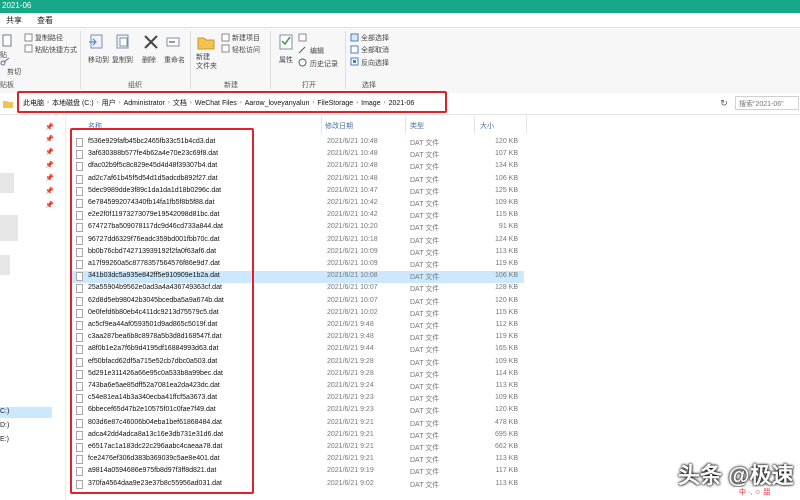 This screenshot has height=500, width=800. What do you see at coordinates (286, 60) in the screenshot?
I see `properties-button: 属性` at bounding box center [286, 60].